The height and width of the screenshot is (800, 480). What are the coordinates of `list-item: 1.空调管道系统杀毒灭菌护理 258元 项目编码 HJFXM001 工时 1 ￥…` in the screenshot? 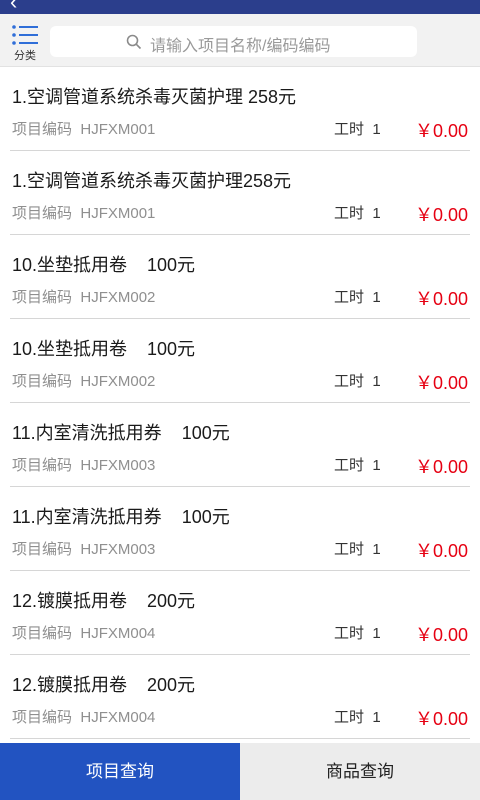 It's located at (240, 109).